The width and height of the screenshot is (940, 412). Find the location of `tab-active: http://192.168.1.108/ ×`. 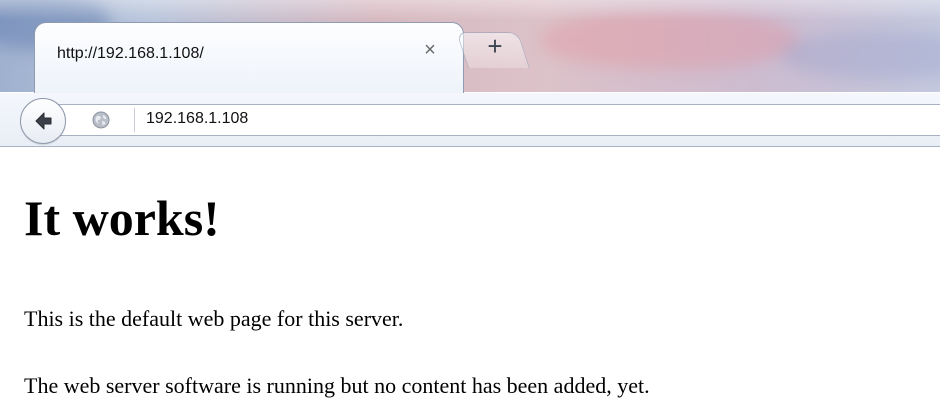

tab-active: http://192.168.1.108/ × is located at coordinates (249, 58).